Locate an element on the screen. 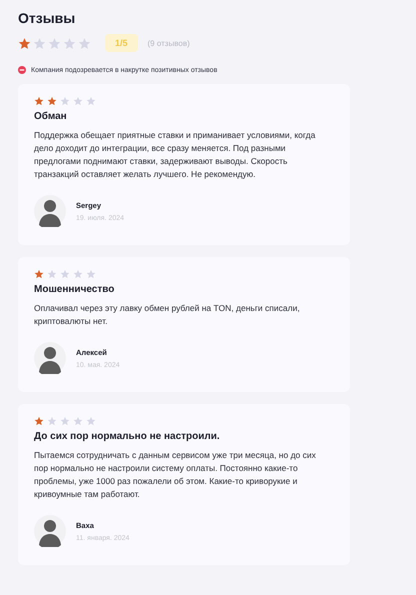  review-text: Пытаемся сотрудничать с данным сервисом уже три месяца, но до сих пор нормально не настроили систему оплаты. Постоянно какие-то проблемы, уже 1000 раз пожалели об этом. Какие-то криворукие и кривоумные там работают. is located at coordinates (175, 475).